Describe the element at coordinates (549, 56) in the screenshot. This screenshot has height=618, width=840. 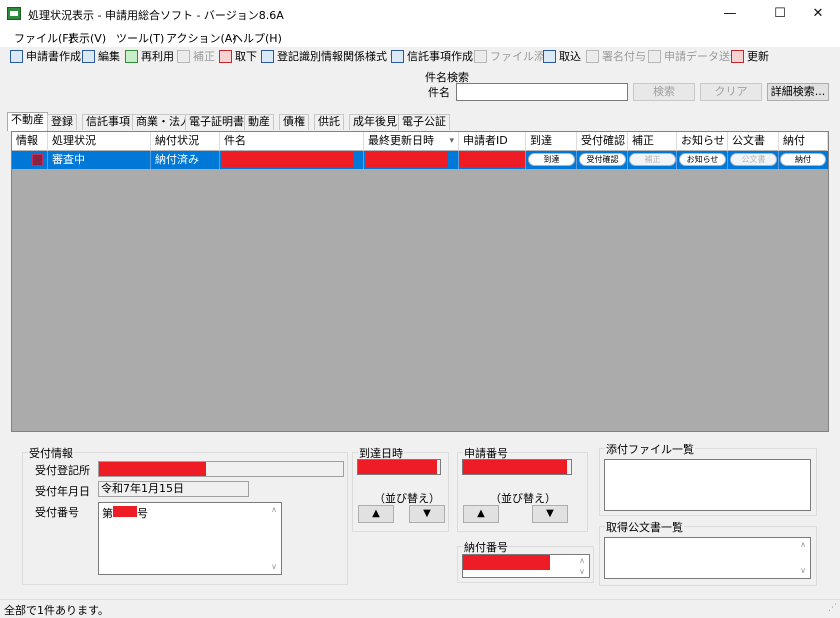
I see `import-icon` at that location.